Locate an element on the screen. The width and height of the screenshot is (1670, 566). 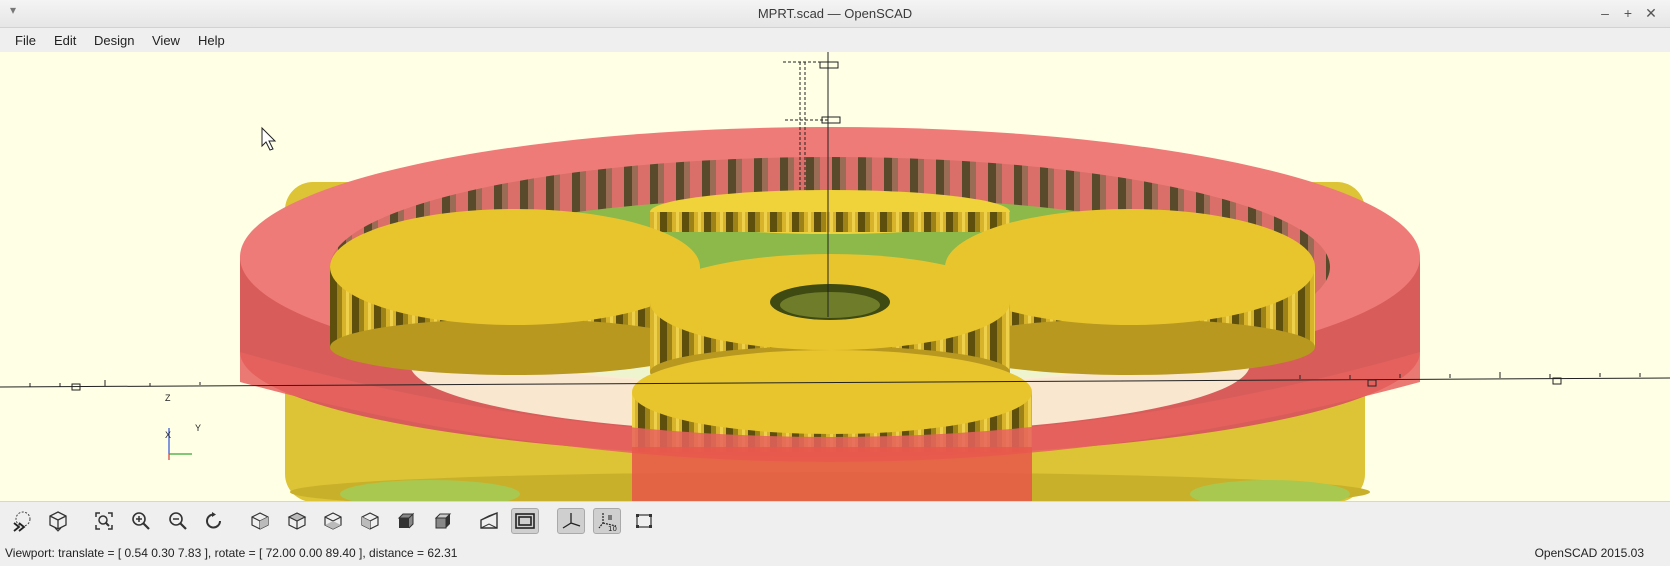
menu-help: Help is located at coordinates (211, 40).